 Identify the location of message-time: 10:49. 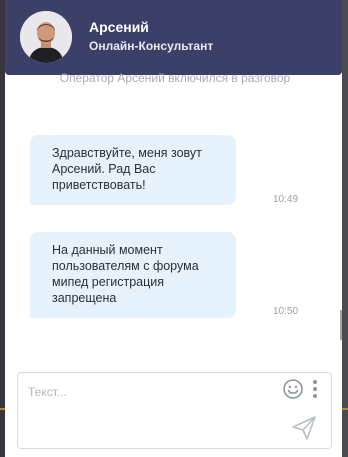
(286, 199).